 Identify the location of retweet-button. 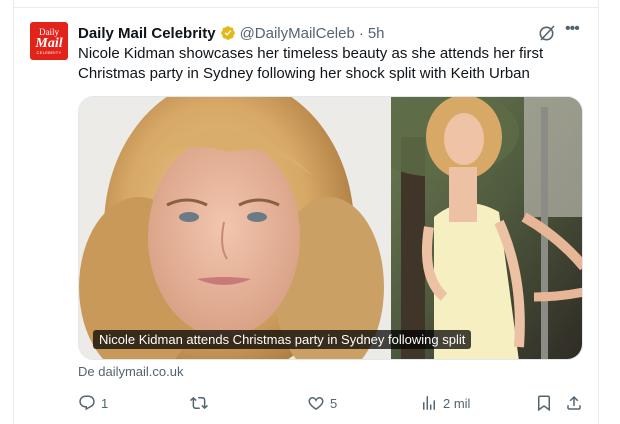
(201, 403).